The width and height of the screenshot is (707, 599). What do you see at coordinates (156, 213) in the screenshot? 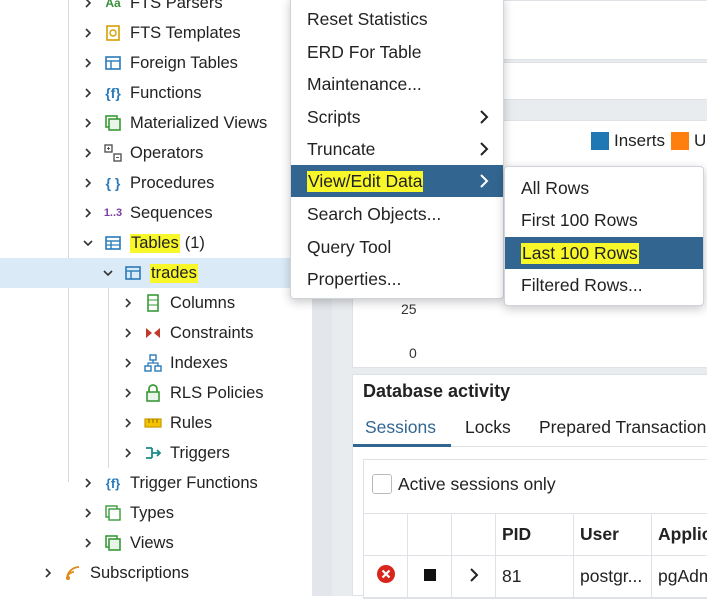
I see `tree-item-sequences: 1..3 Sequences` at bounding box center [156, 213].